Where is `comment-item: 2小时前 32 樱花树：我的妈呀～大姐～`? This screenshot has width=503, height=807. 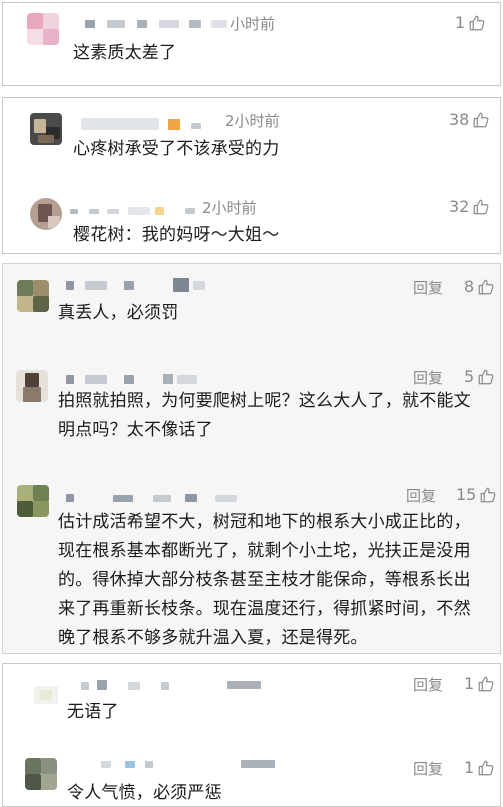 comment-item: 2小时前 32 樱花树：我的妈呀～大姐～ is located at coordinates (251, 216).